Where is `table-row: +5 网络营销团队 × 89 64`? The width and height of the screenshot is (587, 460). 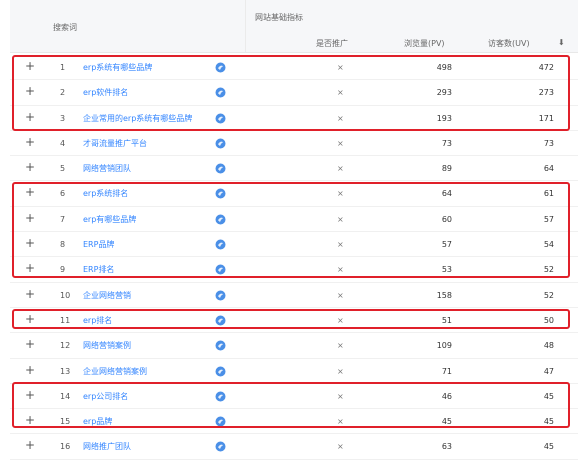
table-row: +5 网络营销团队 × 89 64 is located at coordinates (294, 169).